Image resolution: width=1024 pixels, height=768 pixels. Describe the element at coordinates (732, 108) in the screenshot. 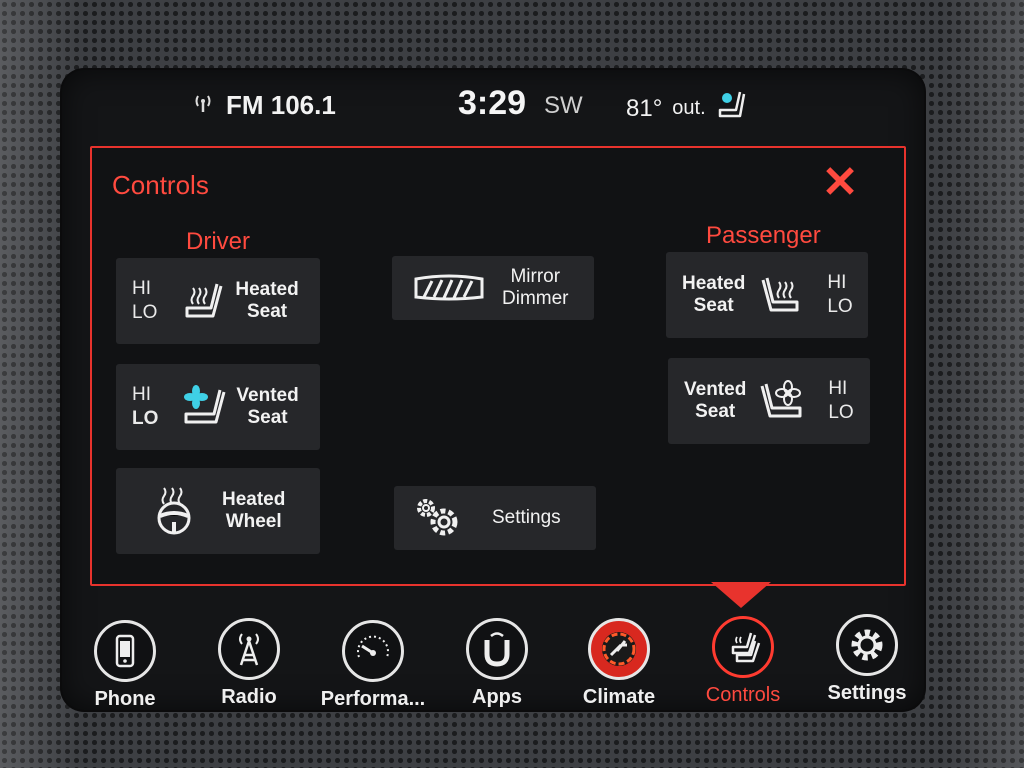

I see `vented-seat-status-icon` at that location.